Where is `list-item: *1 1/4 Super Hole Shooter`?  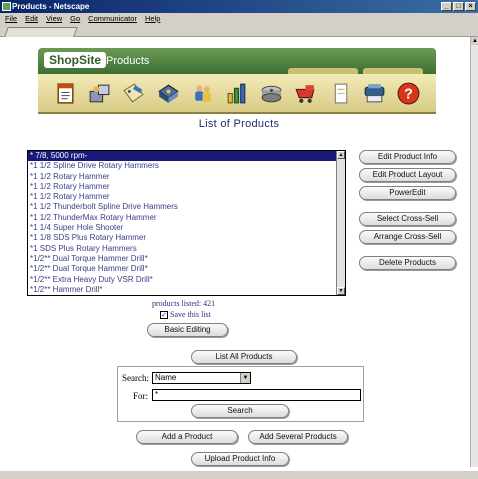 list-item: *1 1/4 Super Hole Shooter is located at coordinates (186, 228).